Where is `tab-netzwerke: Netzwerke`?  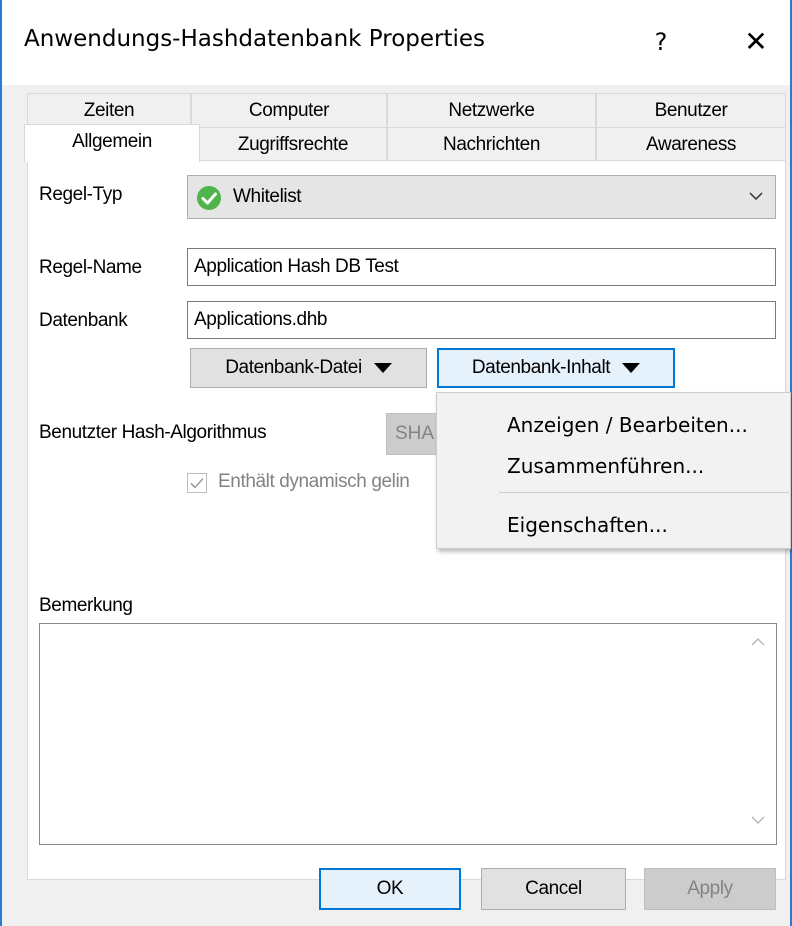
tab-netzwerke: Netzwerke is located at coordinates (491, 110).